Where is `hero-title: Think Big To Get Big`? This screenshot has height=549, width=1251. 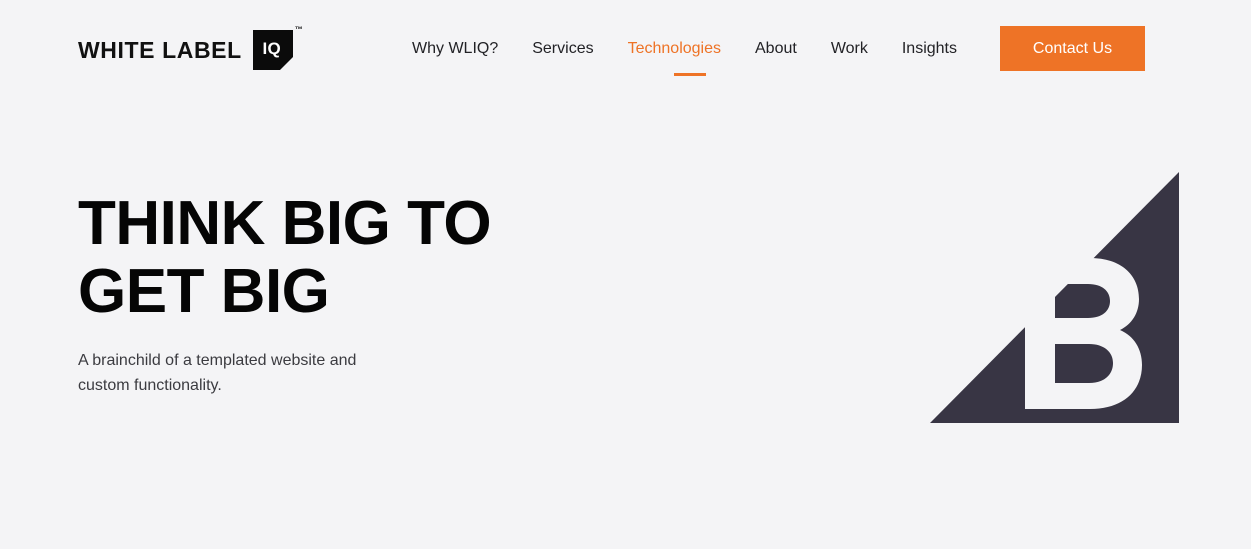
hero-title: Think Big To Get Big is located at coordinates (285, 257).